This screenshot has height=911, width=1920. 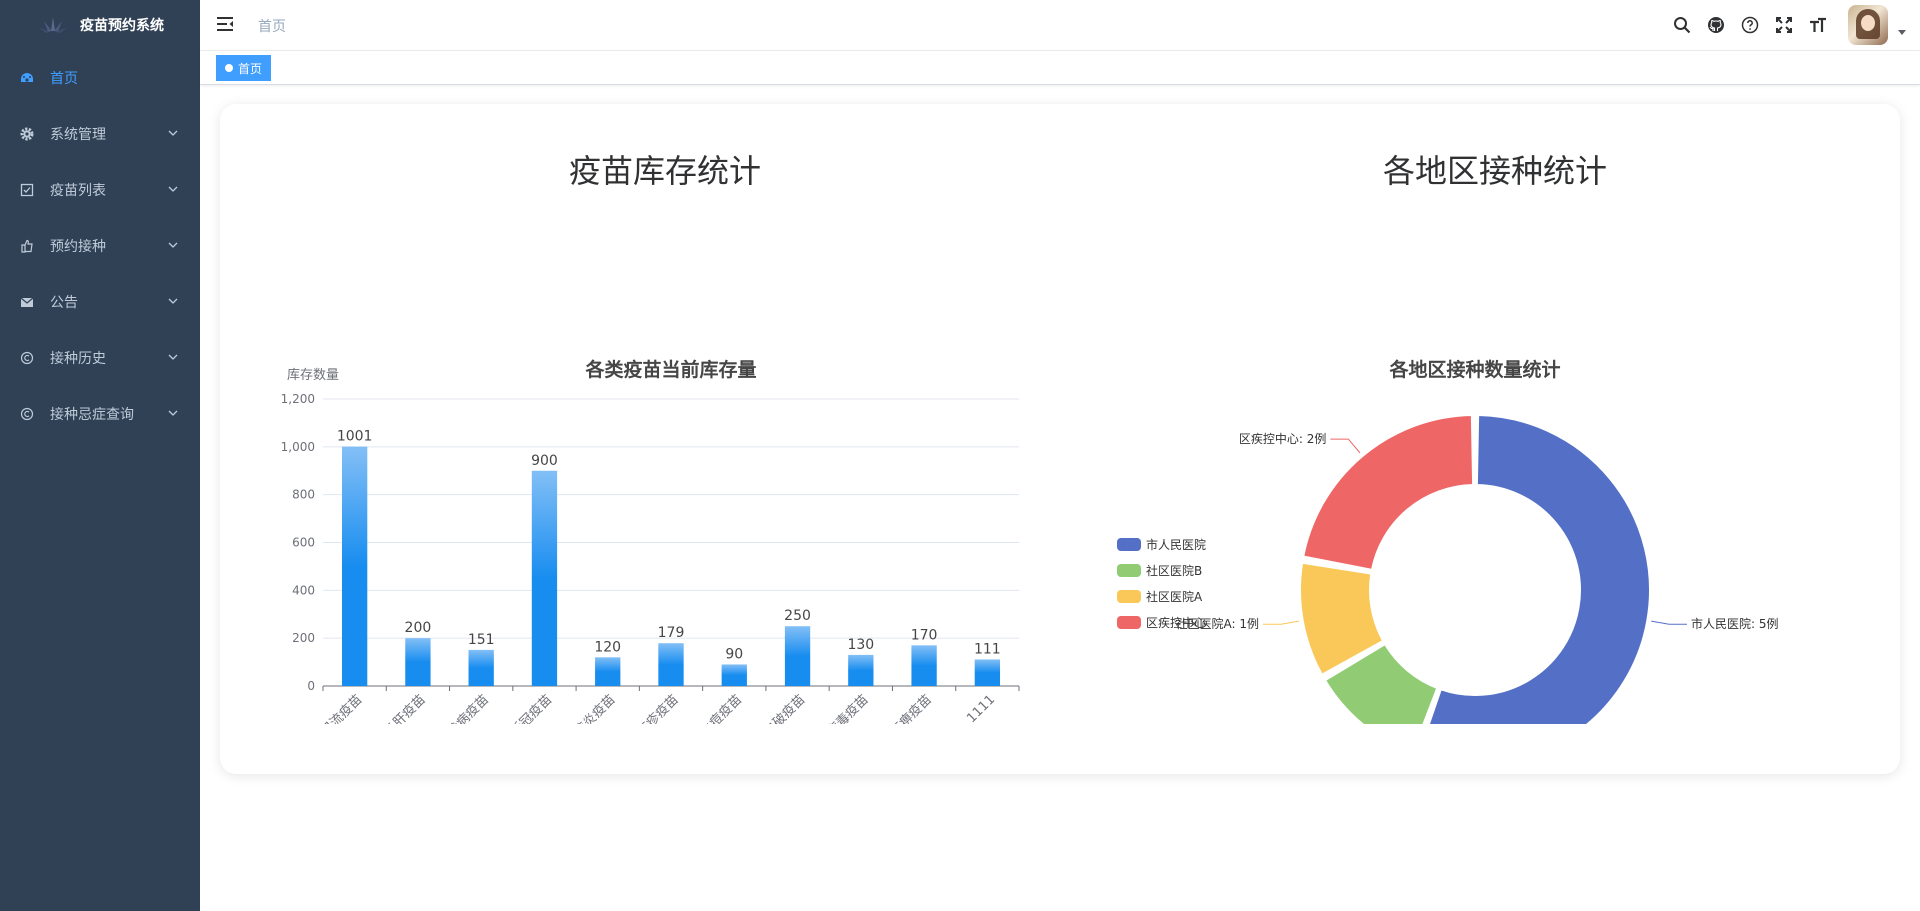 What do you see at coordinates (272, 26) in the screenshot?
I see `breadcrumb: 首页` at bounding box center [272, 26].